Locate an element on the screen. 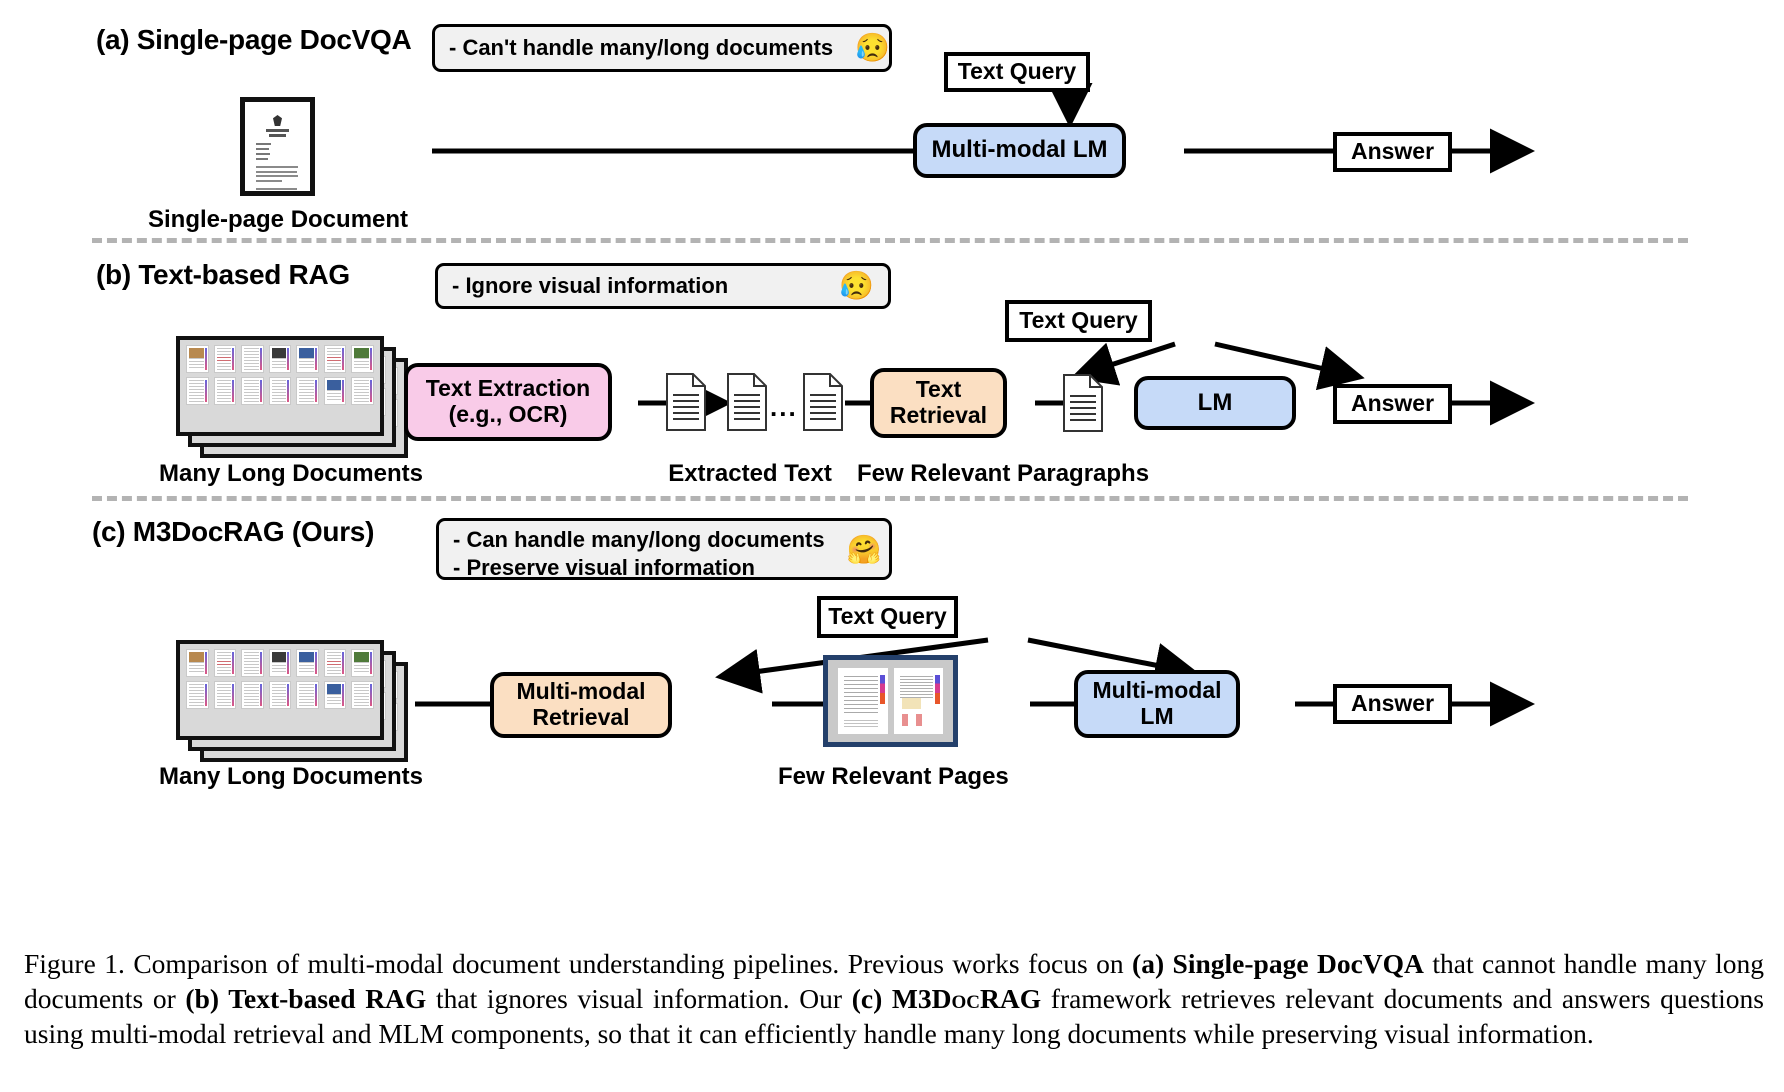  multi-modal-retrieval-line-1: Multi-modal is located at coordinates (581, 691).